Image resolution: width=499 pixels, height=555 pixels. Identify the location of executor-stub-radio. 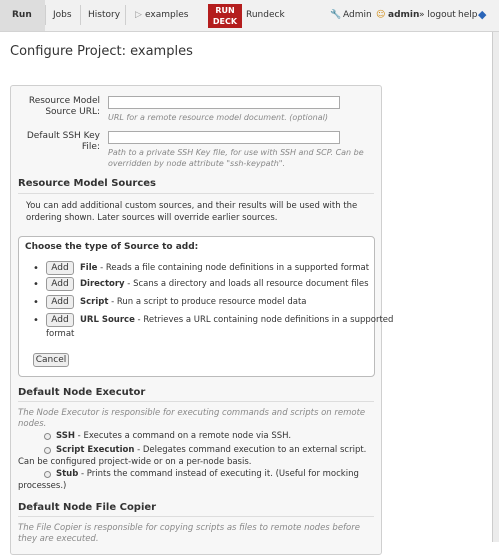
(47, 474).